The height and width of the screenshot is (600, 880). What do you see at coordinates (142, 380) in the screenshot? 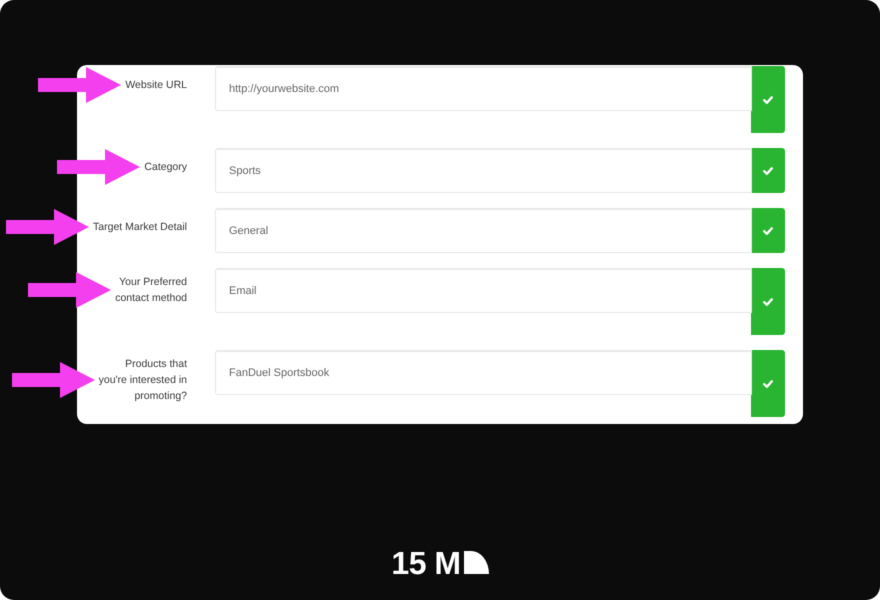
I see `field-label: Products that you're interested in promoting?` at bounding box center [142, 380].